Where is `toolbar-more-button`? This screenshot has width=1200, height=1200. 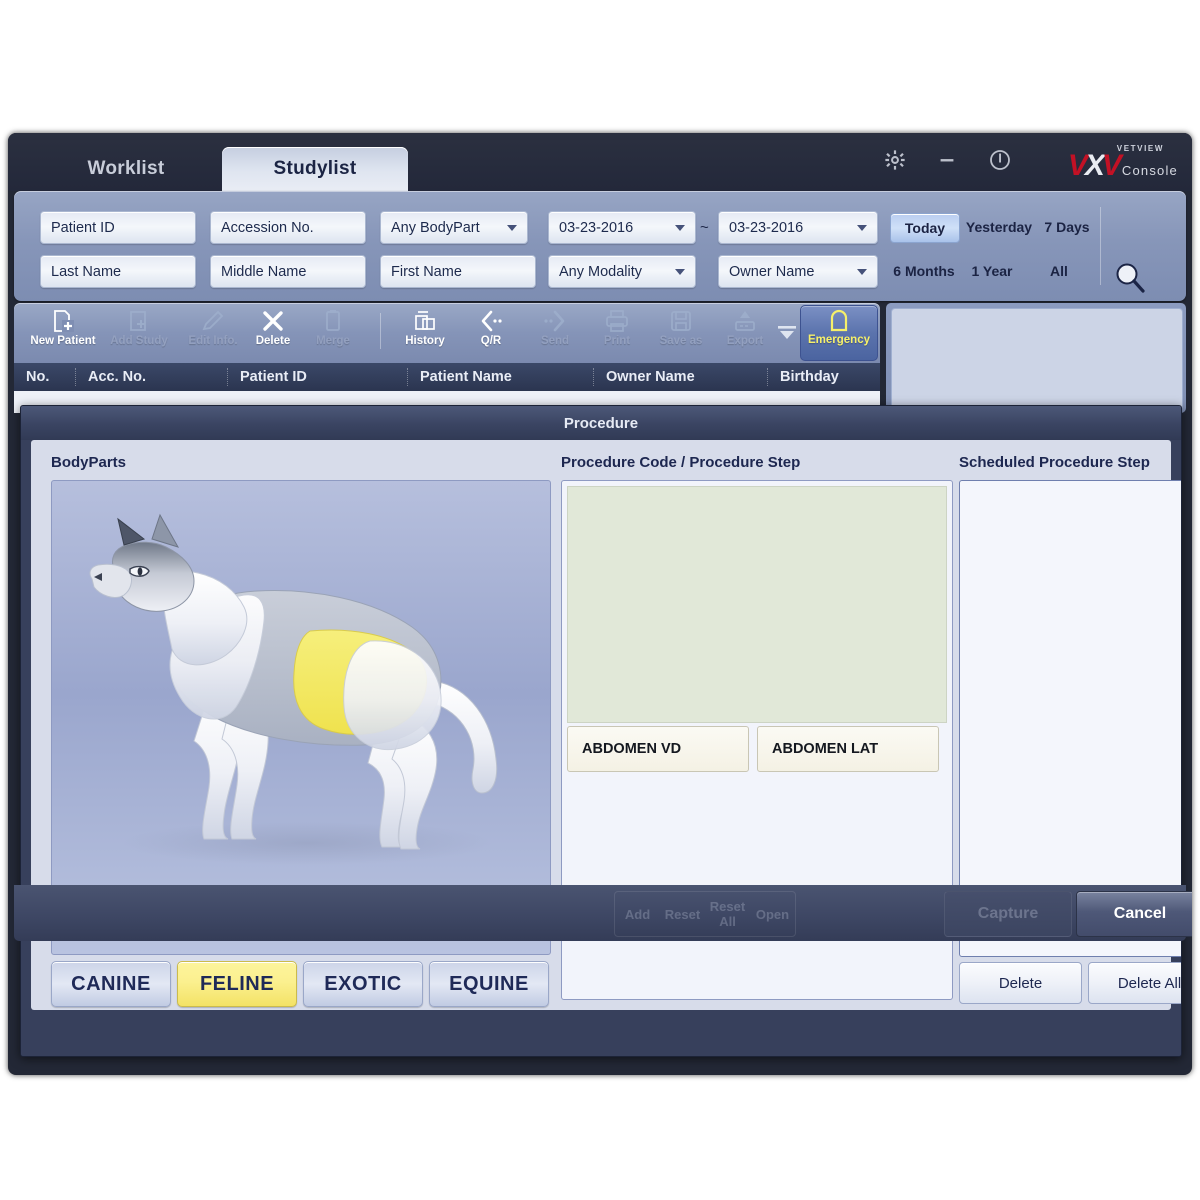 toolbar-more-button is located at coordinates (787, 332).